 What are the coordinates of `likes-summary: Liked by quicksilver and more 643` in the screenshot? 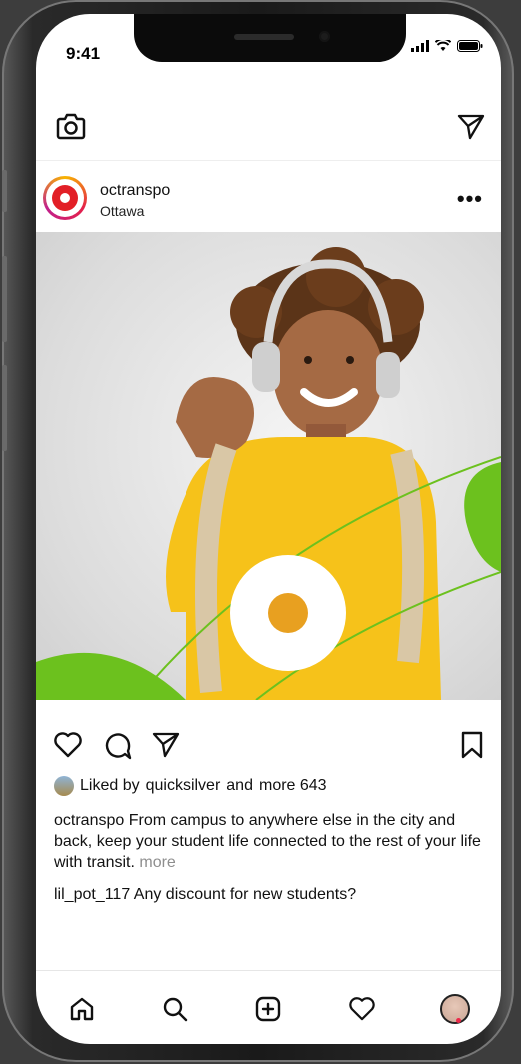 It's located at (190, 786).